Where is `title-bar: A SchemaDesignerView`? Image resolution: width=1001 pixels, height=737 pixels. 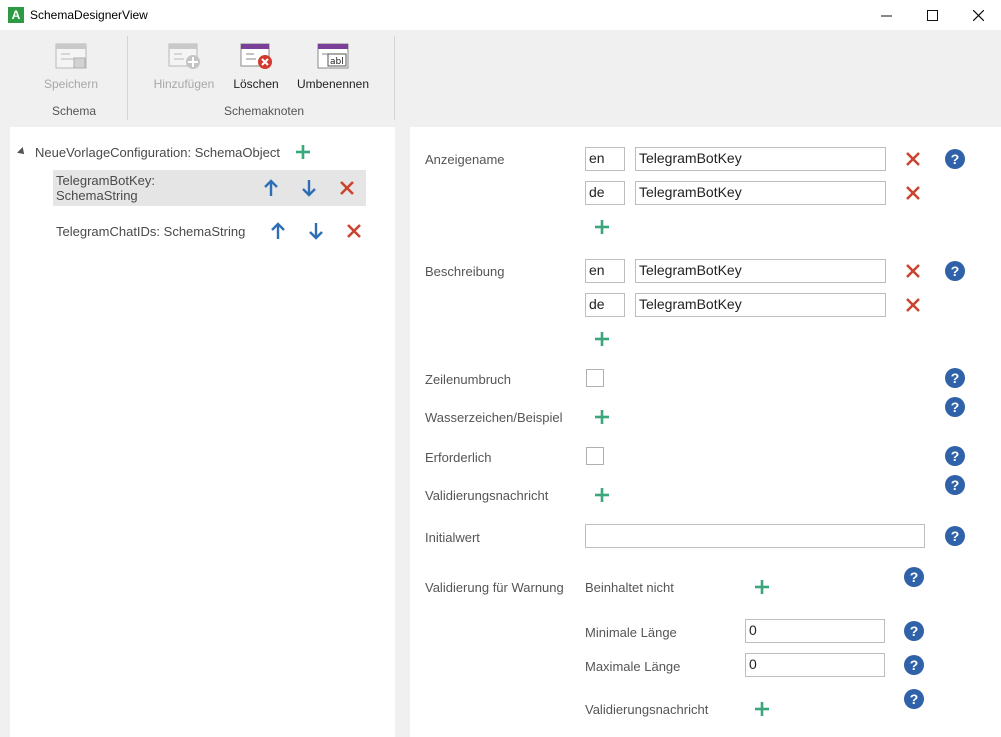 title-bar: A SchemaDesignerView is located at coordinates (500, 15).